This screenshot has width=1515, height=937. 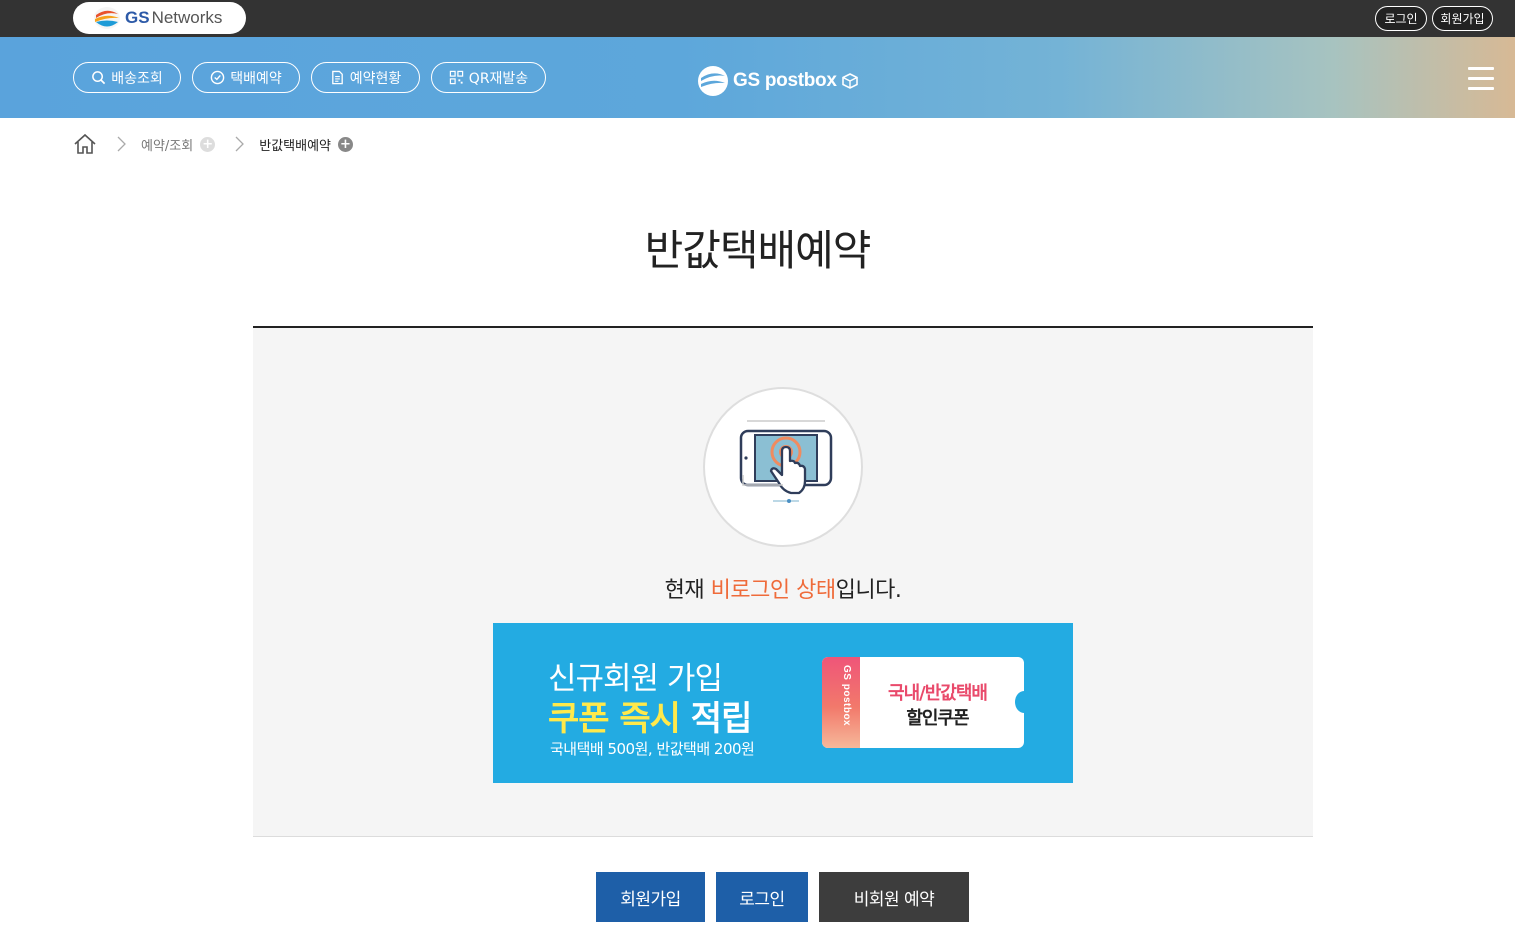 I want to click on nav-booking-label: 택배예약, so click(x=256, y=78).